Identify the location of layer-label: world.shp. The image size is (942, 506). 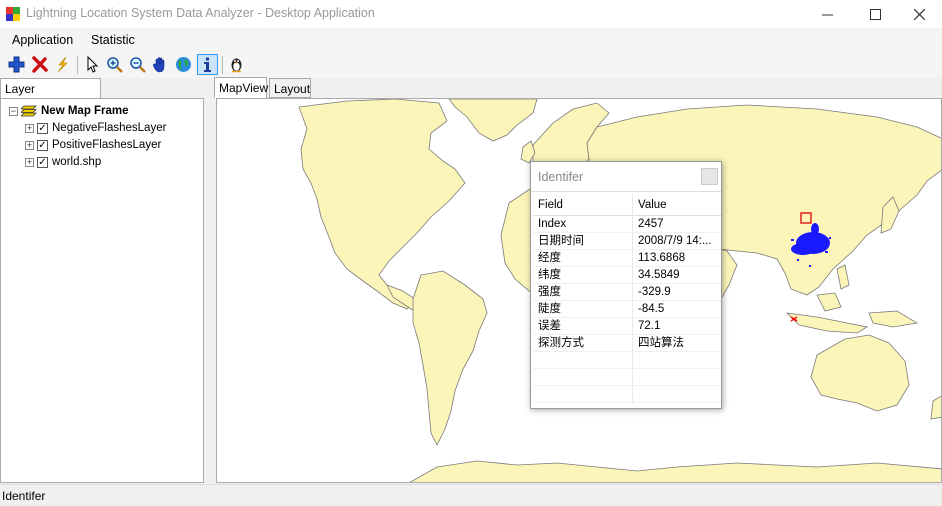
(77, 162).